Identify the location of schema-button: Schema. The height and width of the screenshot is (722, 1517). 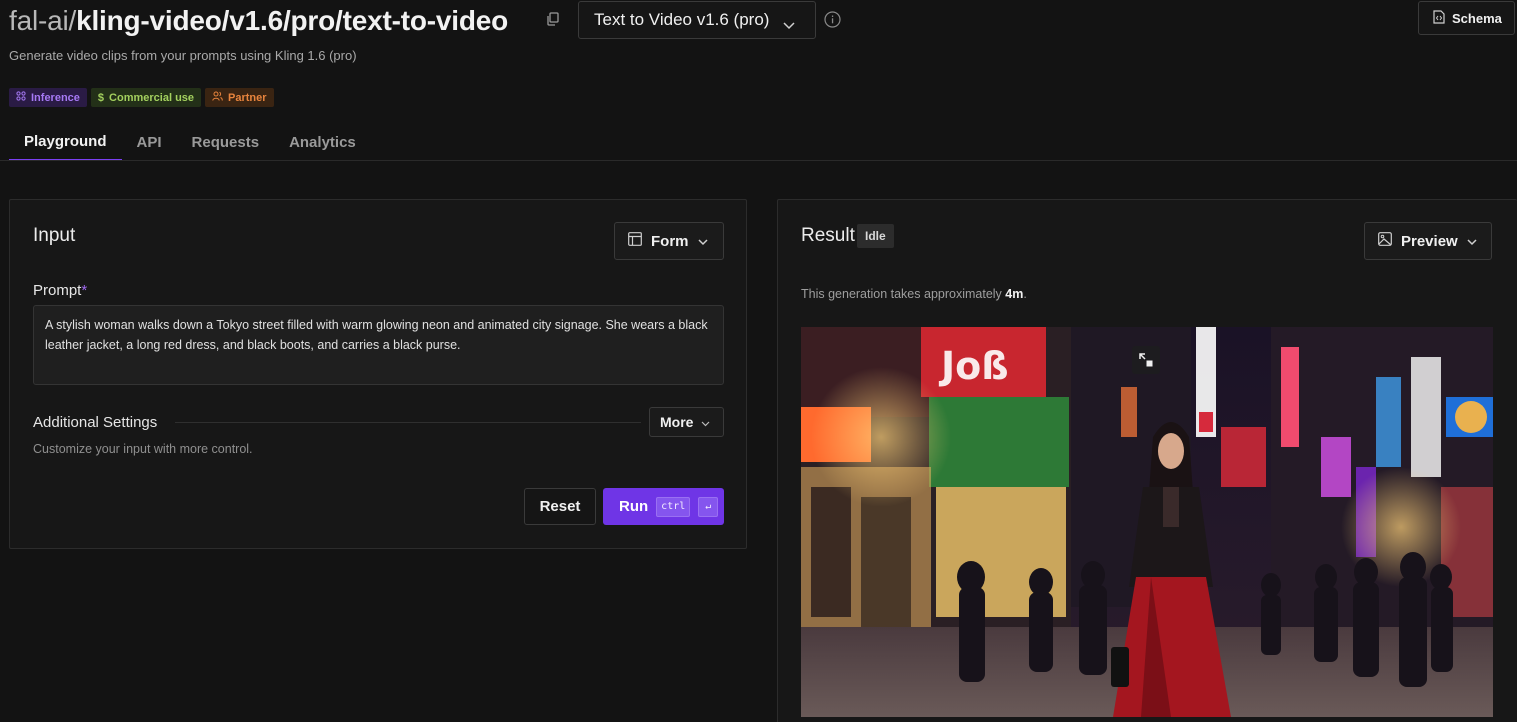
(1466, 18).